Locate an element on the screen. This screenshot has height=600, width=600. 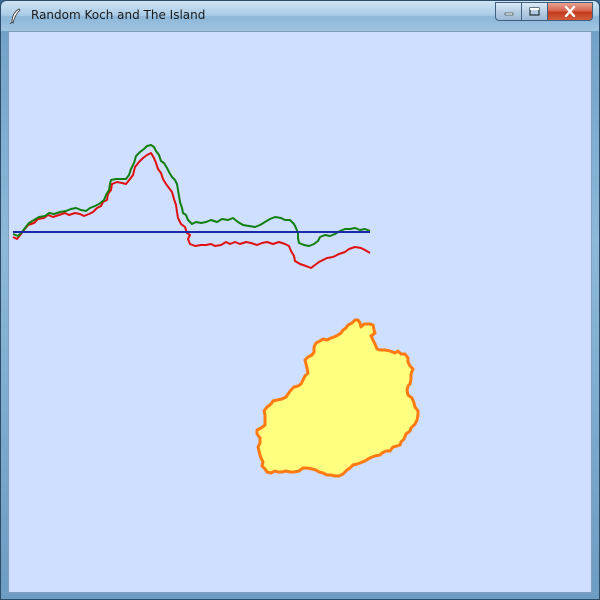
maximize-button is located at coordinates (534, 11).